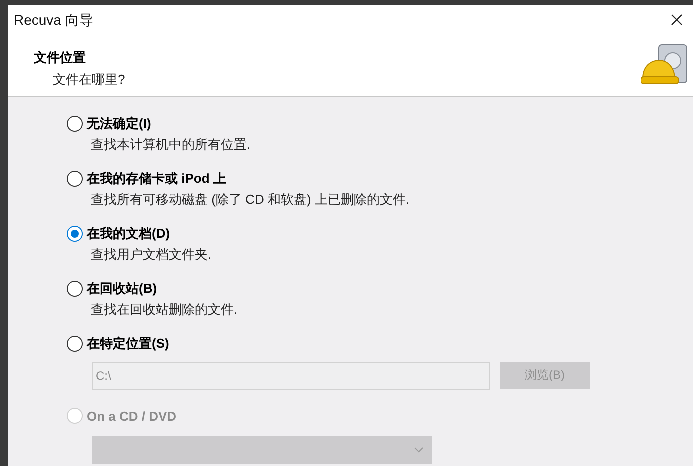 The width and height of the screenshot is (693, 466). What do you see at coordinates (156, 179) in the screenshot?
I see `option-label: 在我的存储卡或 iPod 上` at bounding box center [156, 179].